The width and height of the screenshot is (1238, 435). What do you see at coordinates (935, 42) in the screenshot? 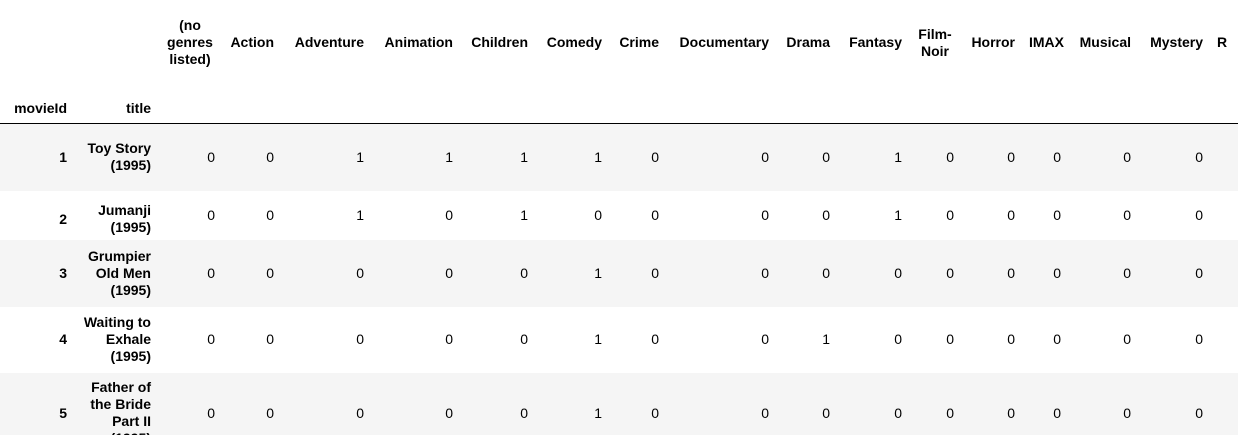
I see `column-header: Film-Noir` at bounding box center [935, 42].